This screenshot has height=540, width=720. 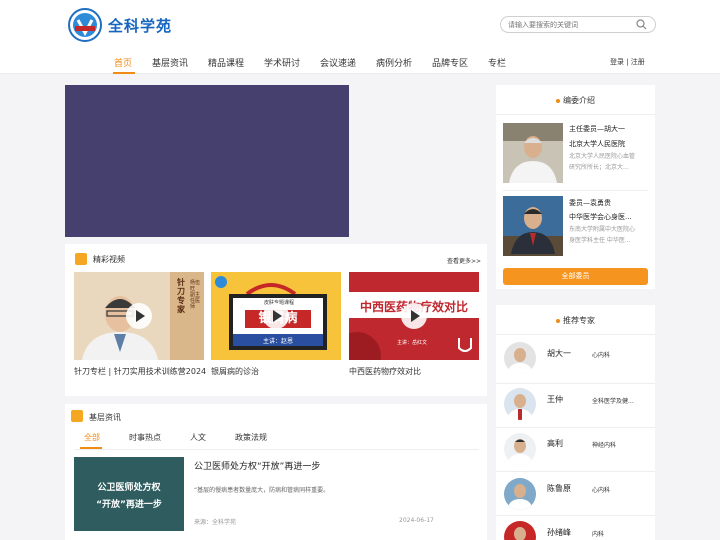 What do you see at coordinates (129, 488) in the screenshot?
I see `news-thumb-line1: 公卫医师处方权` at bounding box center [129, 488].